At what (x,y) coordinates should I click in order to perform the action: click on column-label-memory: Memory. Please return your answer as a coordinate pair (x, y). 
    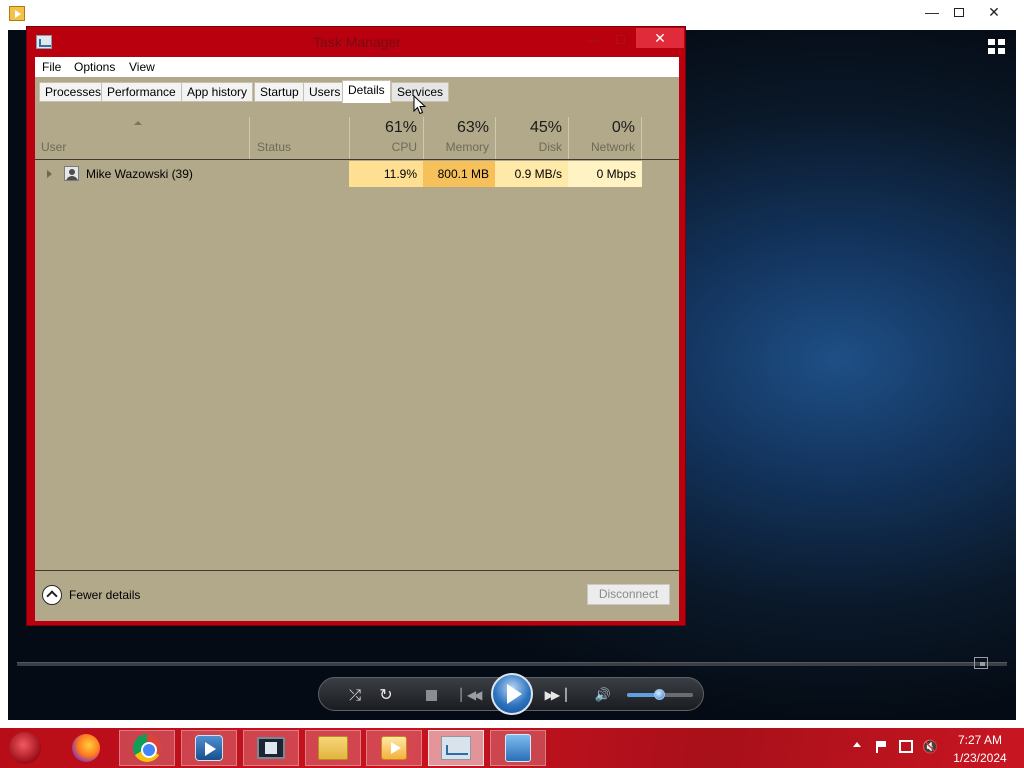
    Looking at the image, I should click on (467, 147).